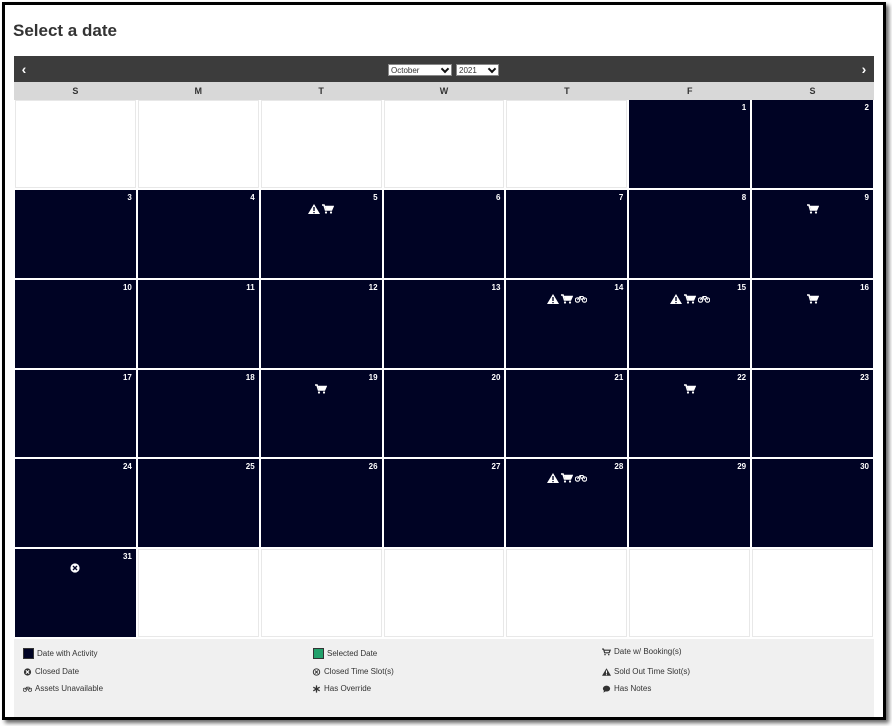  What do you see at coordinates (321, 233) in the screenshot?
I see `day-cell-5: 5` at bounding box center [321, 233].